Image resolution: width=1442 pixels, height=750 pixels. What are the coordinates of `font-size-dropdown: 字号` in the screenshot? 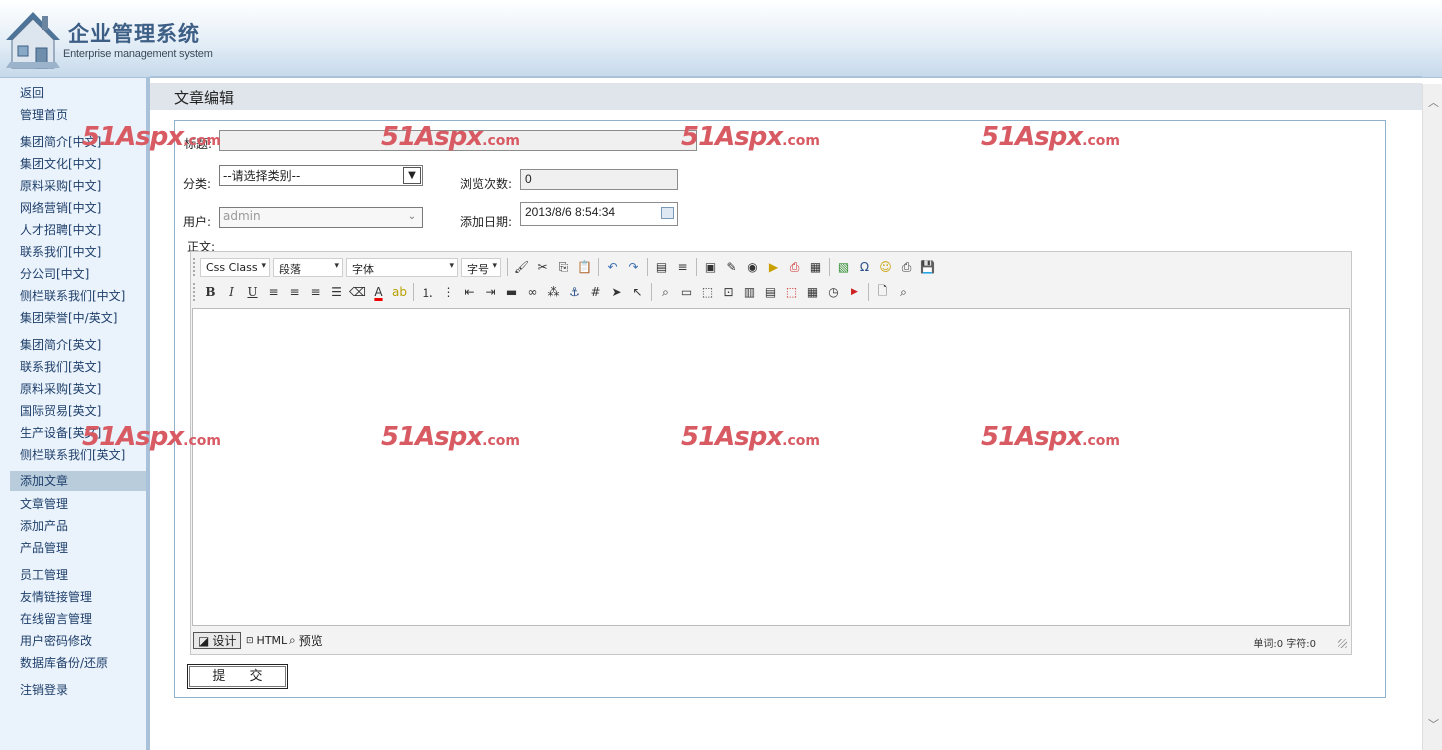 It's located at (481, 267).